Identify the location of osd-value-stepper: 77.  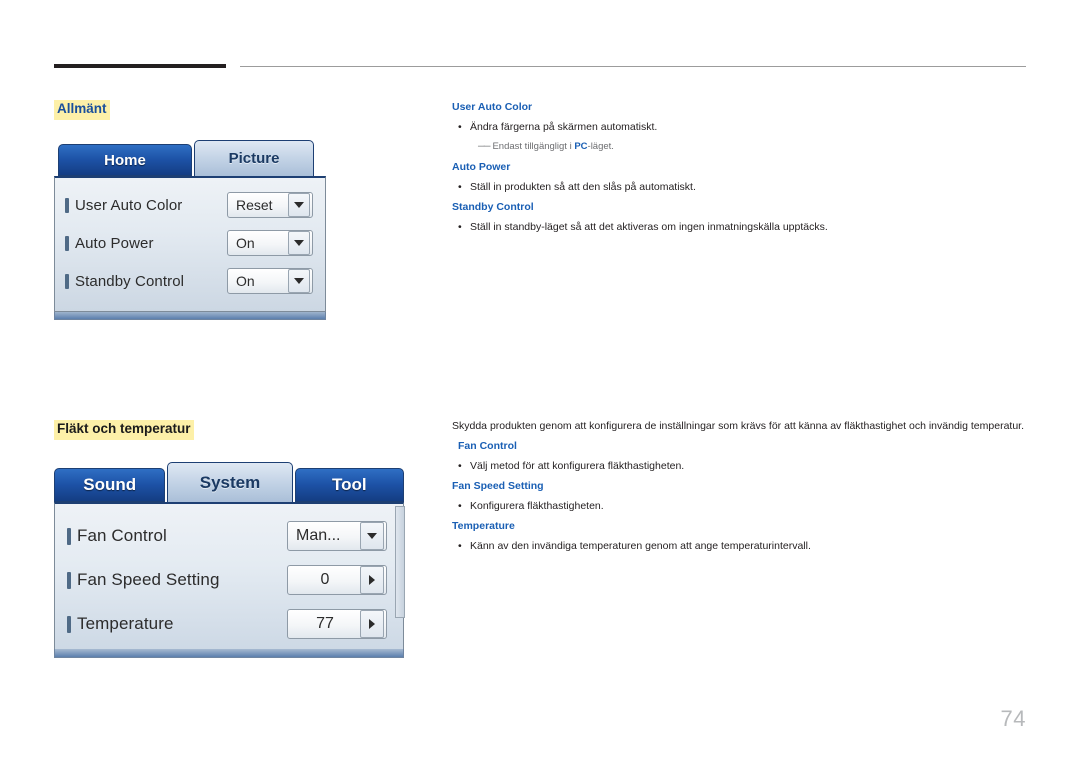
(337, 624).